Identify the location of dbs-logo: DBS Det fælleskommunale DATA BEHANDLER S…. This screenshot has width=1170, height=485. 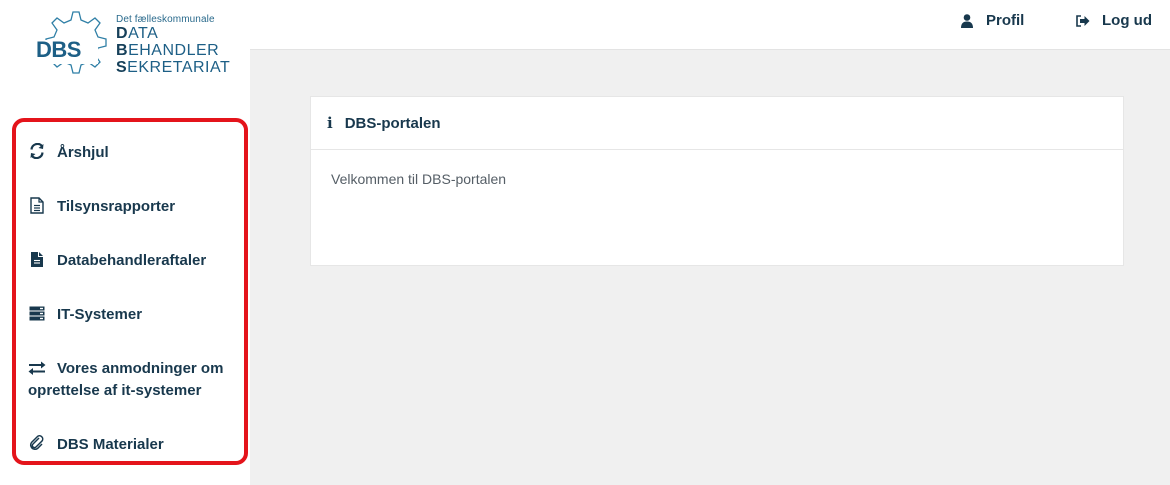
(130, 48).